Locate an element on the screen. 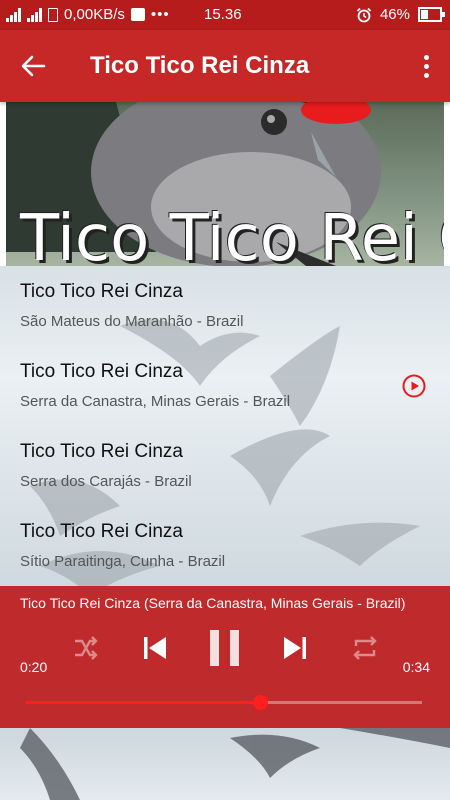  track-location: Serra dos Carajás - Brazil is located at coordinates (106, 481).